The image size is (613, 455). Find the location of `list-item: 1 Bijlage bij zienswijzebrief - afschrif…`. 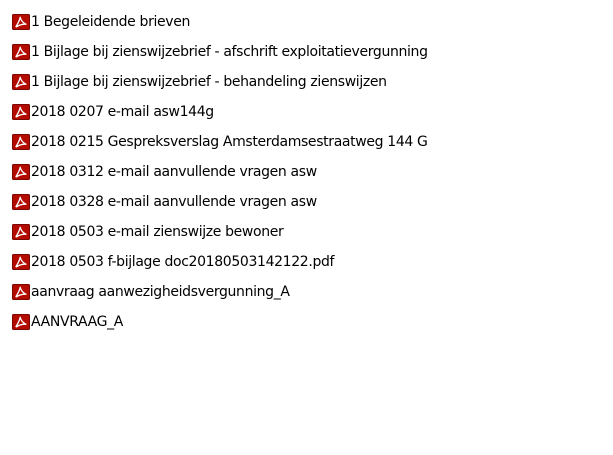

list-item: 1 Bijlage bij zienswijzebrief - afschrif… is located at coordinates (220, 52).